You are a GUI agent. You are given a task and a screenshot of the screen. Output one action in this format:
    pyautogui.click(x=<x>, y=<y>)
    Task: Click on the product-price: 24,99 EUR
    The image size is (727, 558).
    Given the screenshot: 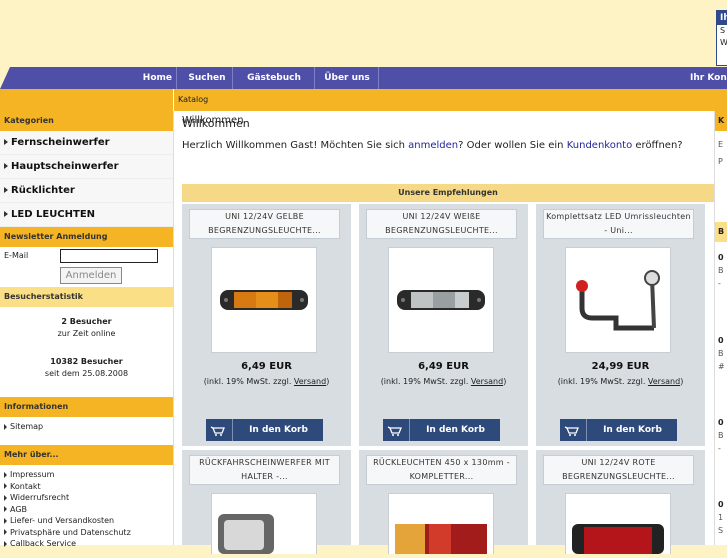 What is the action you would take?
    pyautogui.click(x=620, y=366)
    